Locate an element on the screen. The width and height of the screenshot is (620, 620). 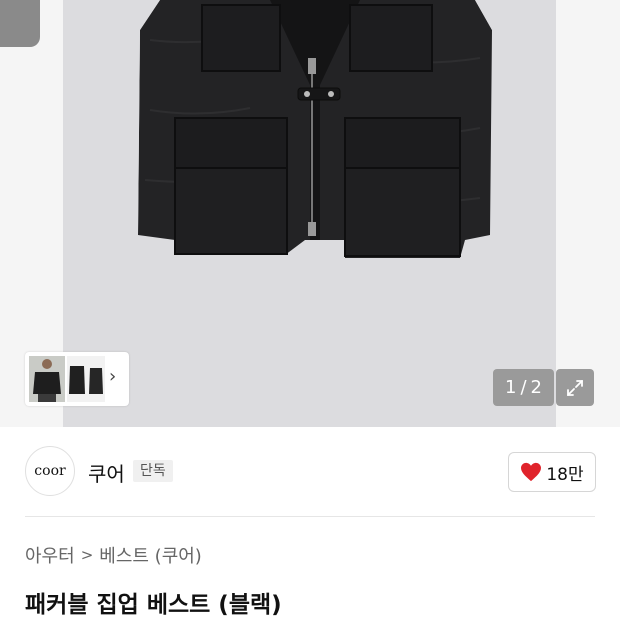
heart-icon is located at coordinates (531, 472).